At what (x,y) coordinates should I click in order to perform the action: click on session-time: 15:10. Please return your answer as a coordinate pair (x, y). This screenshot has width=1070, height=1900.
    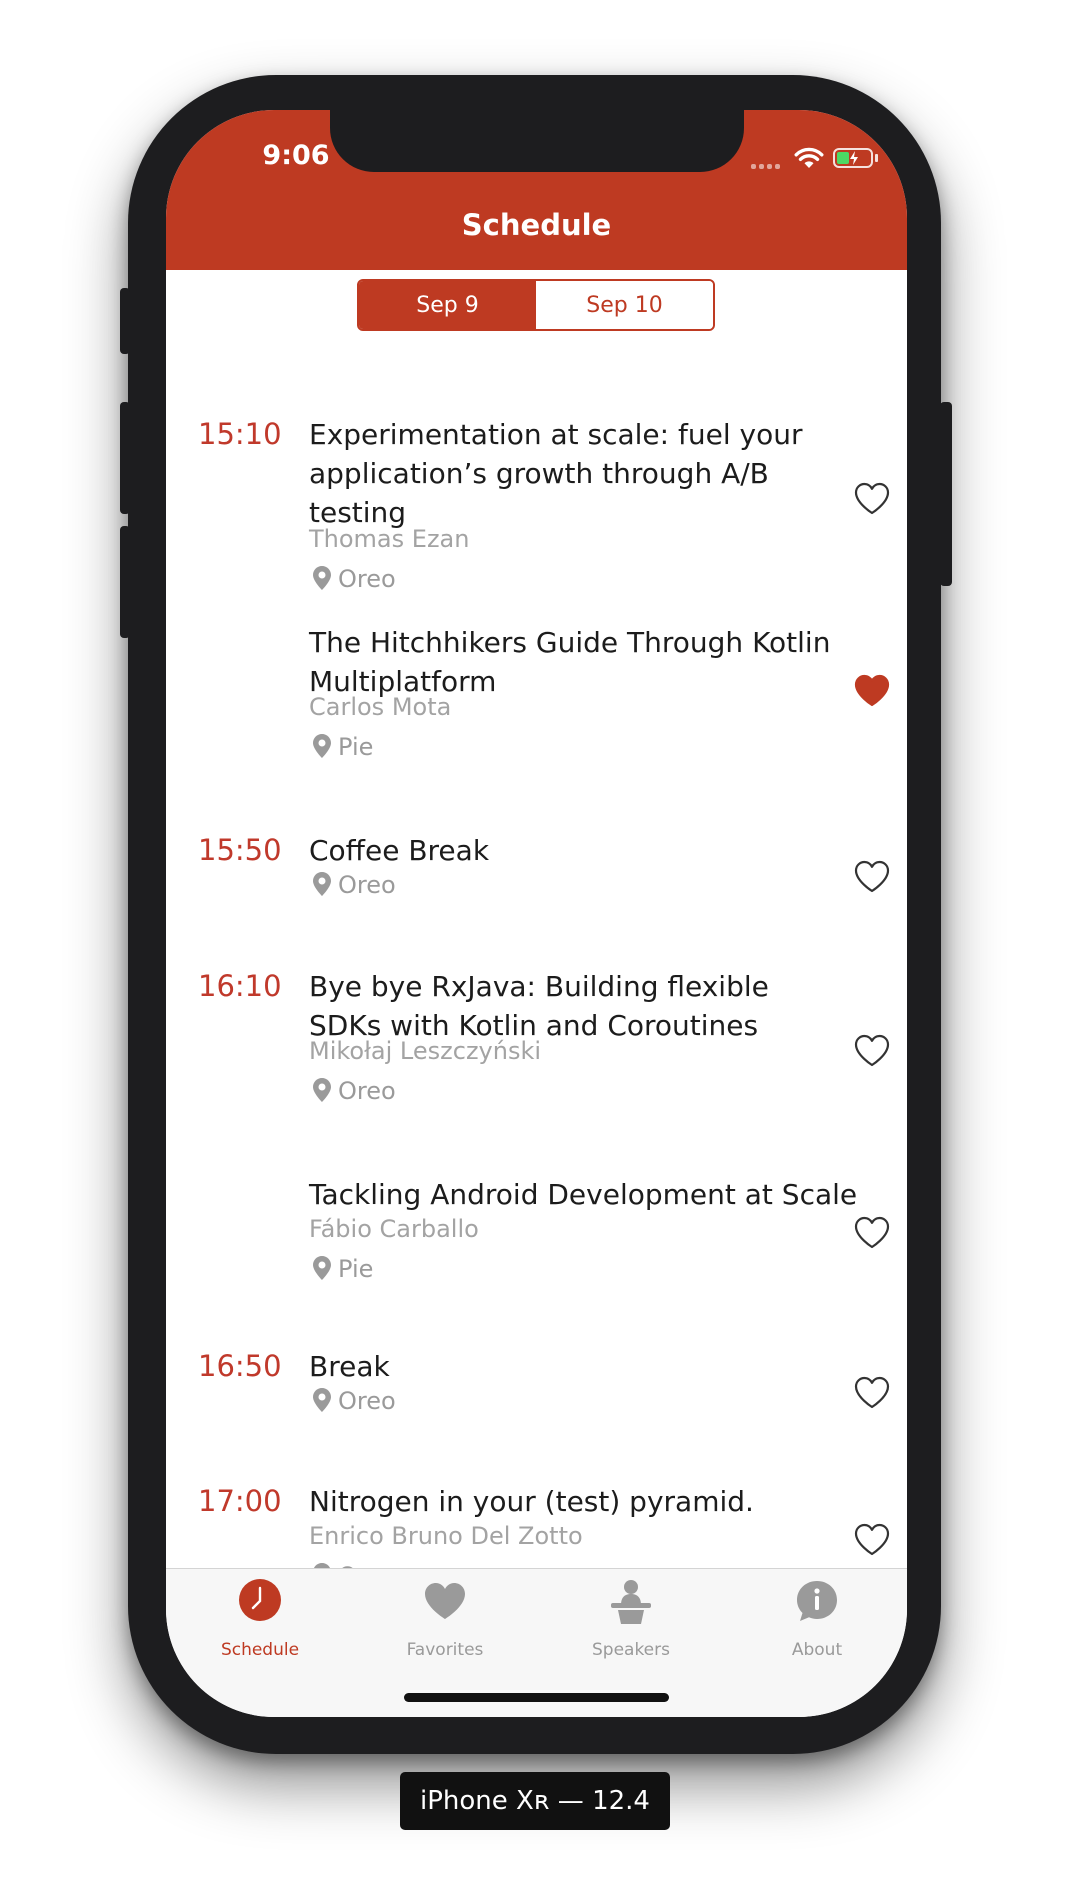
    Looking at the image, I should click on (240, 434).